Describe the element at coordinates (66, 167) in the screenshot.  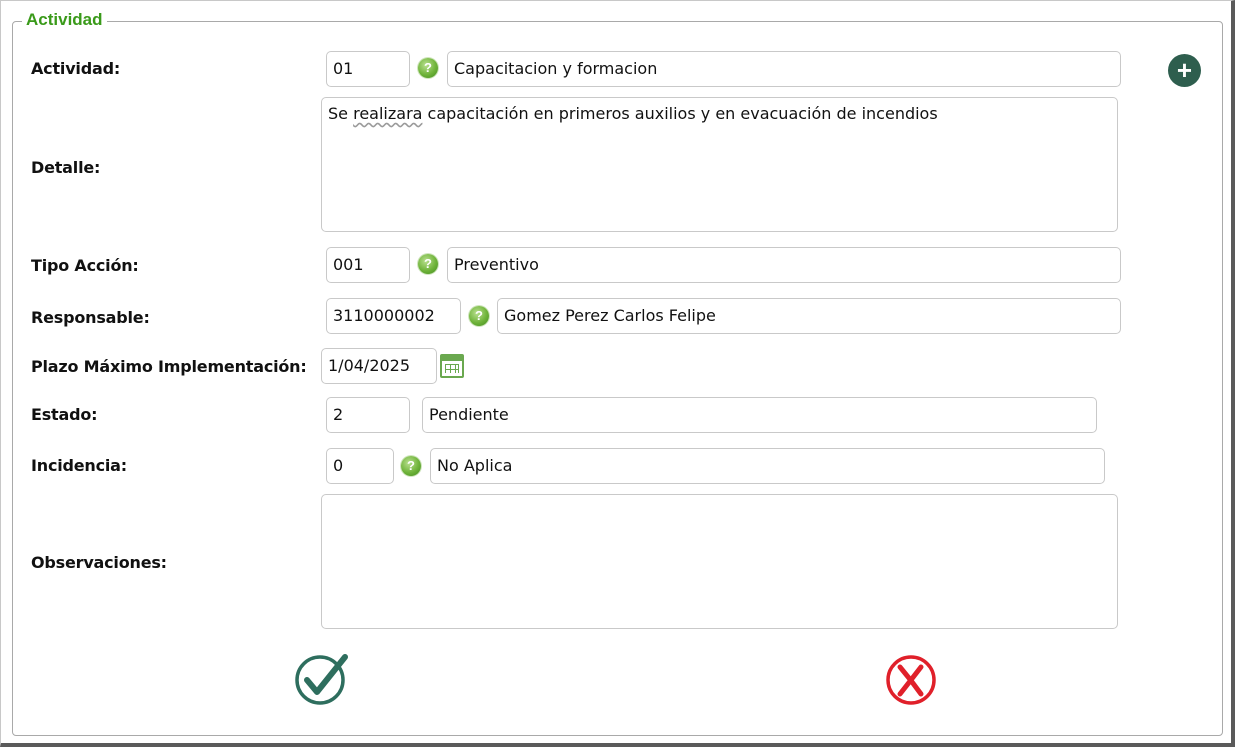
I see `detalle-label: Detalle:` at that location.